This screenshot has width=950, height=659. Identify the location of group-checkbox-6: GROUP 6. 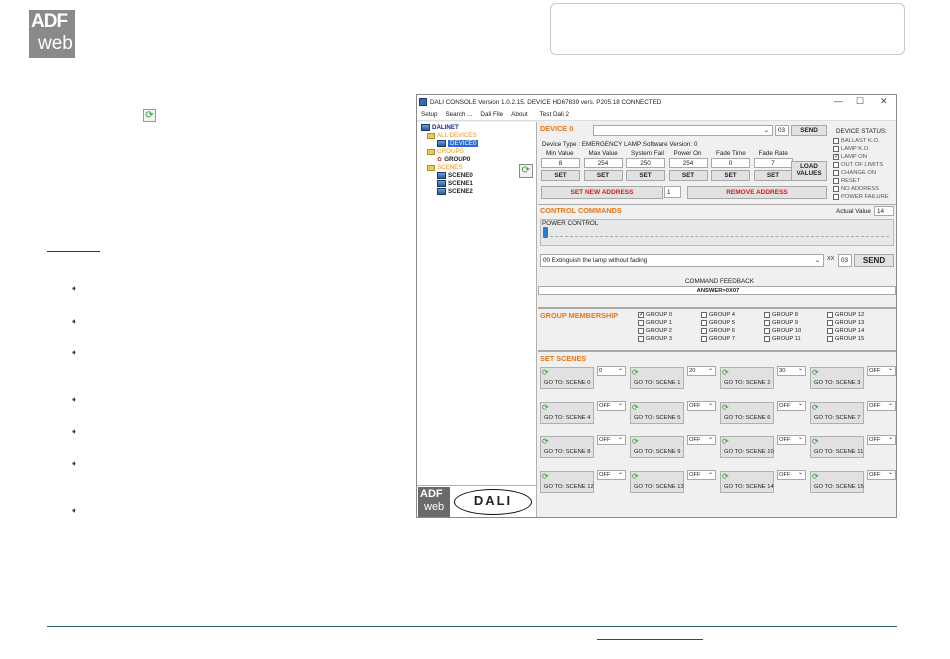
(718, 331).